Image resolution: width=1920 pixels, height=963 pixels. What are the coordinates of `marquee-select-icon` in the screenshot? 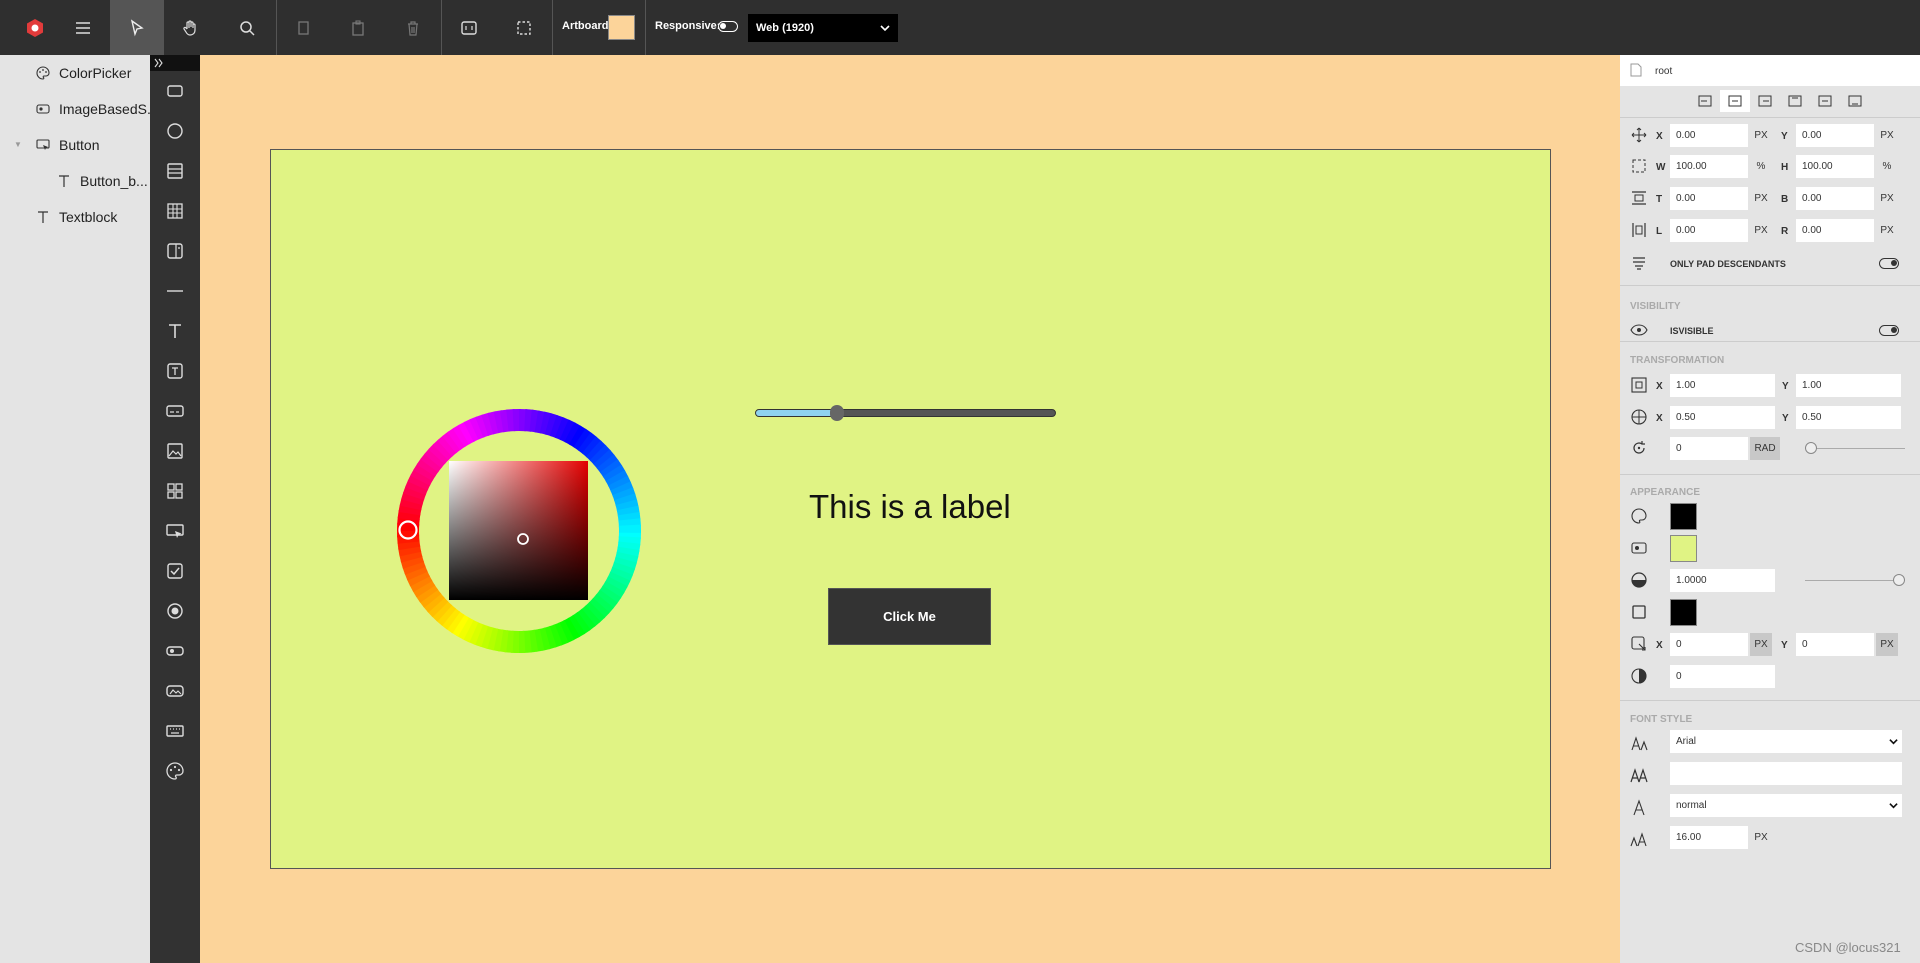 It's located at (524, 27).